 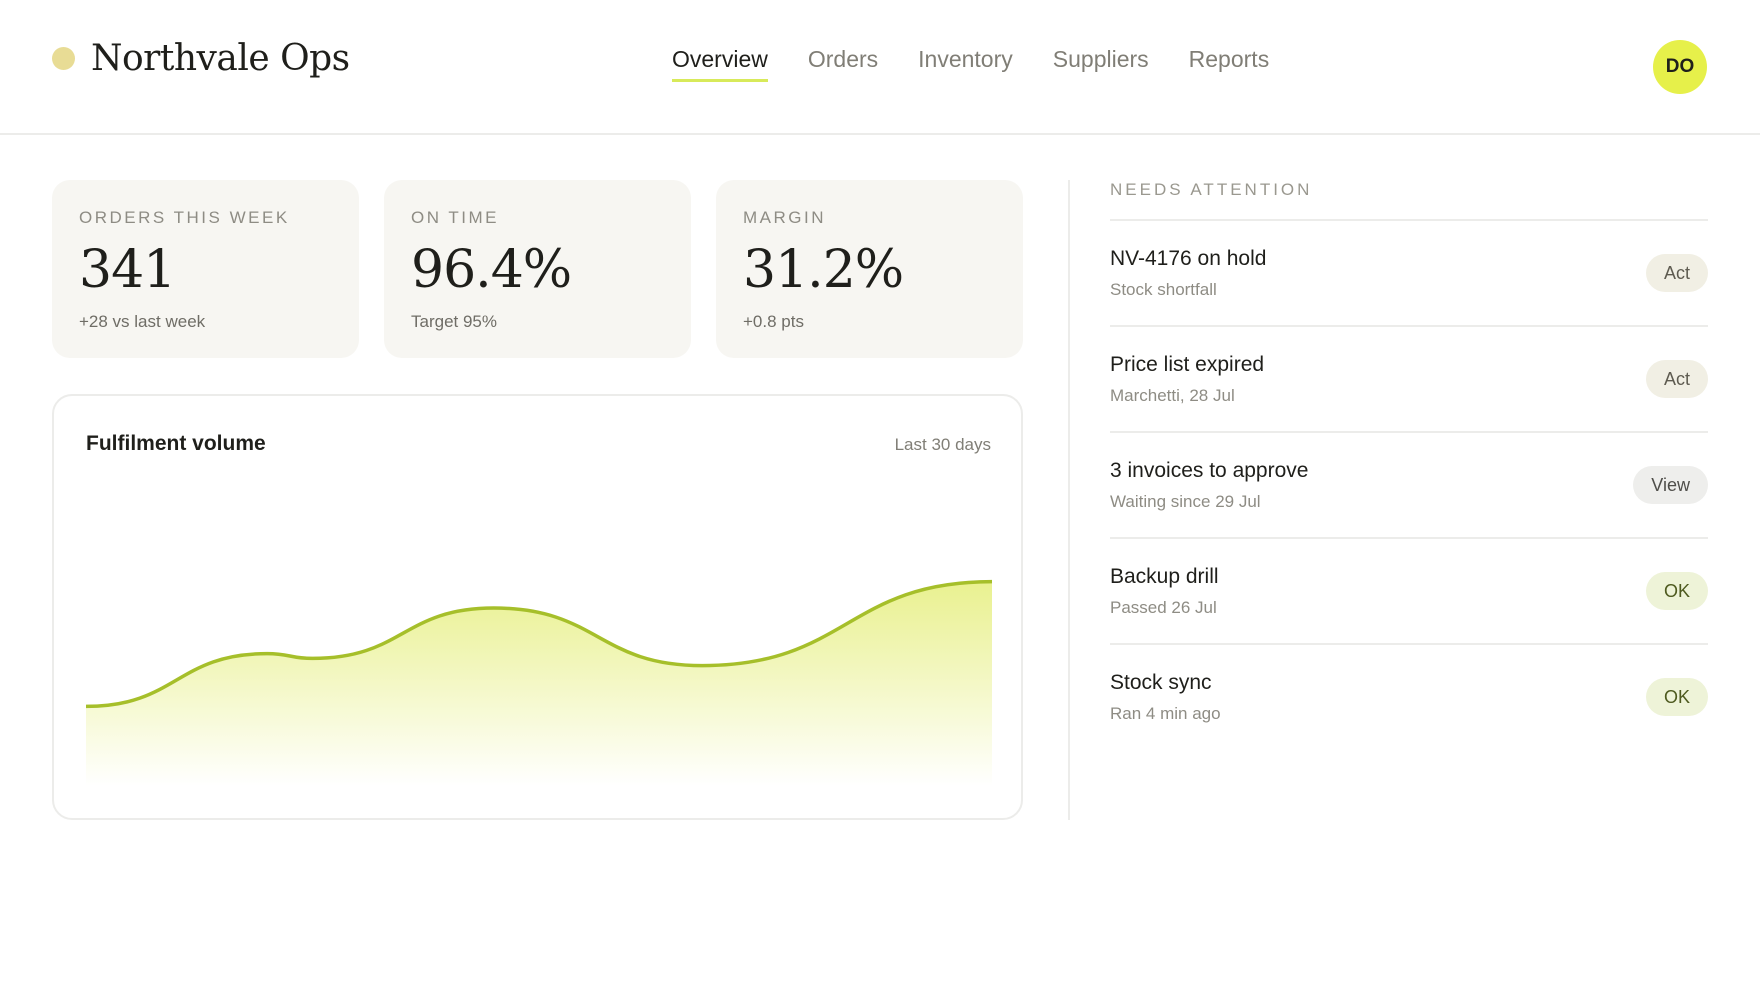 What do you see at coordinates (1161, 682) in the screenshot?
I see `attention-item-title: Stock sync` at bounding box center [1161, 682].